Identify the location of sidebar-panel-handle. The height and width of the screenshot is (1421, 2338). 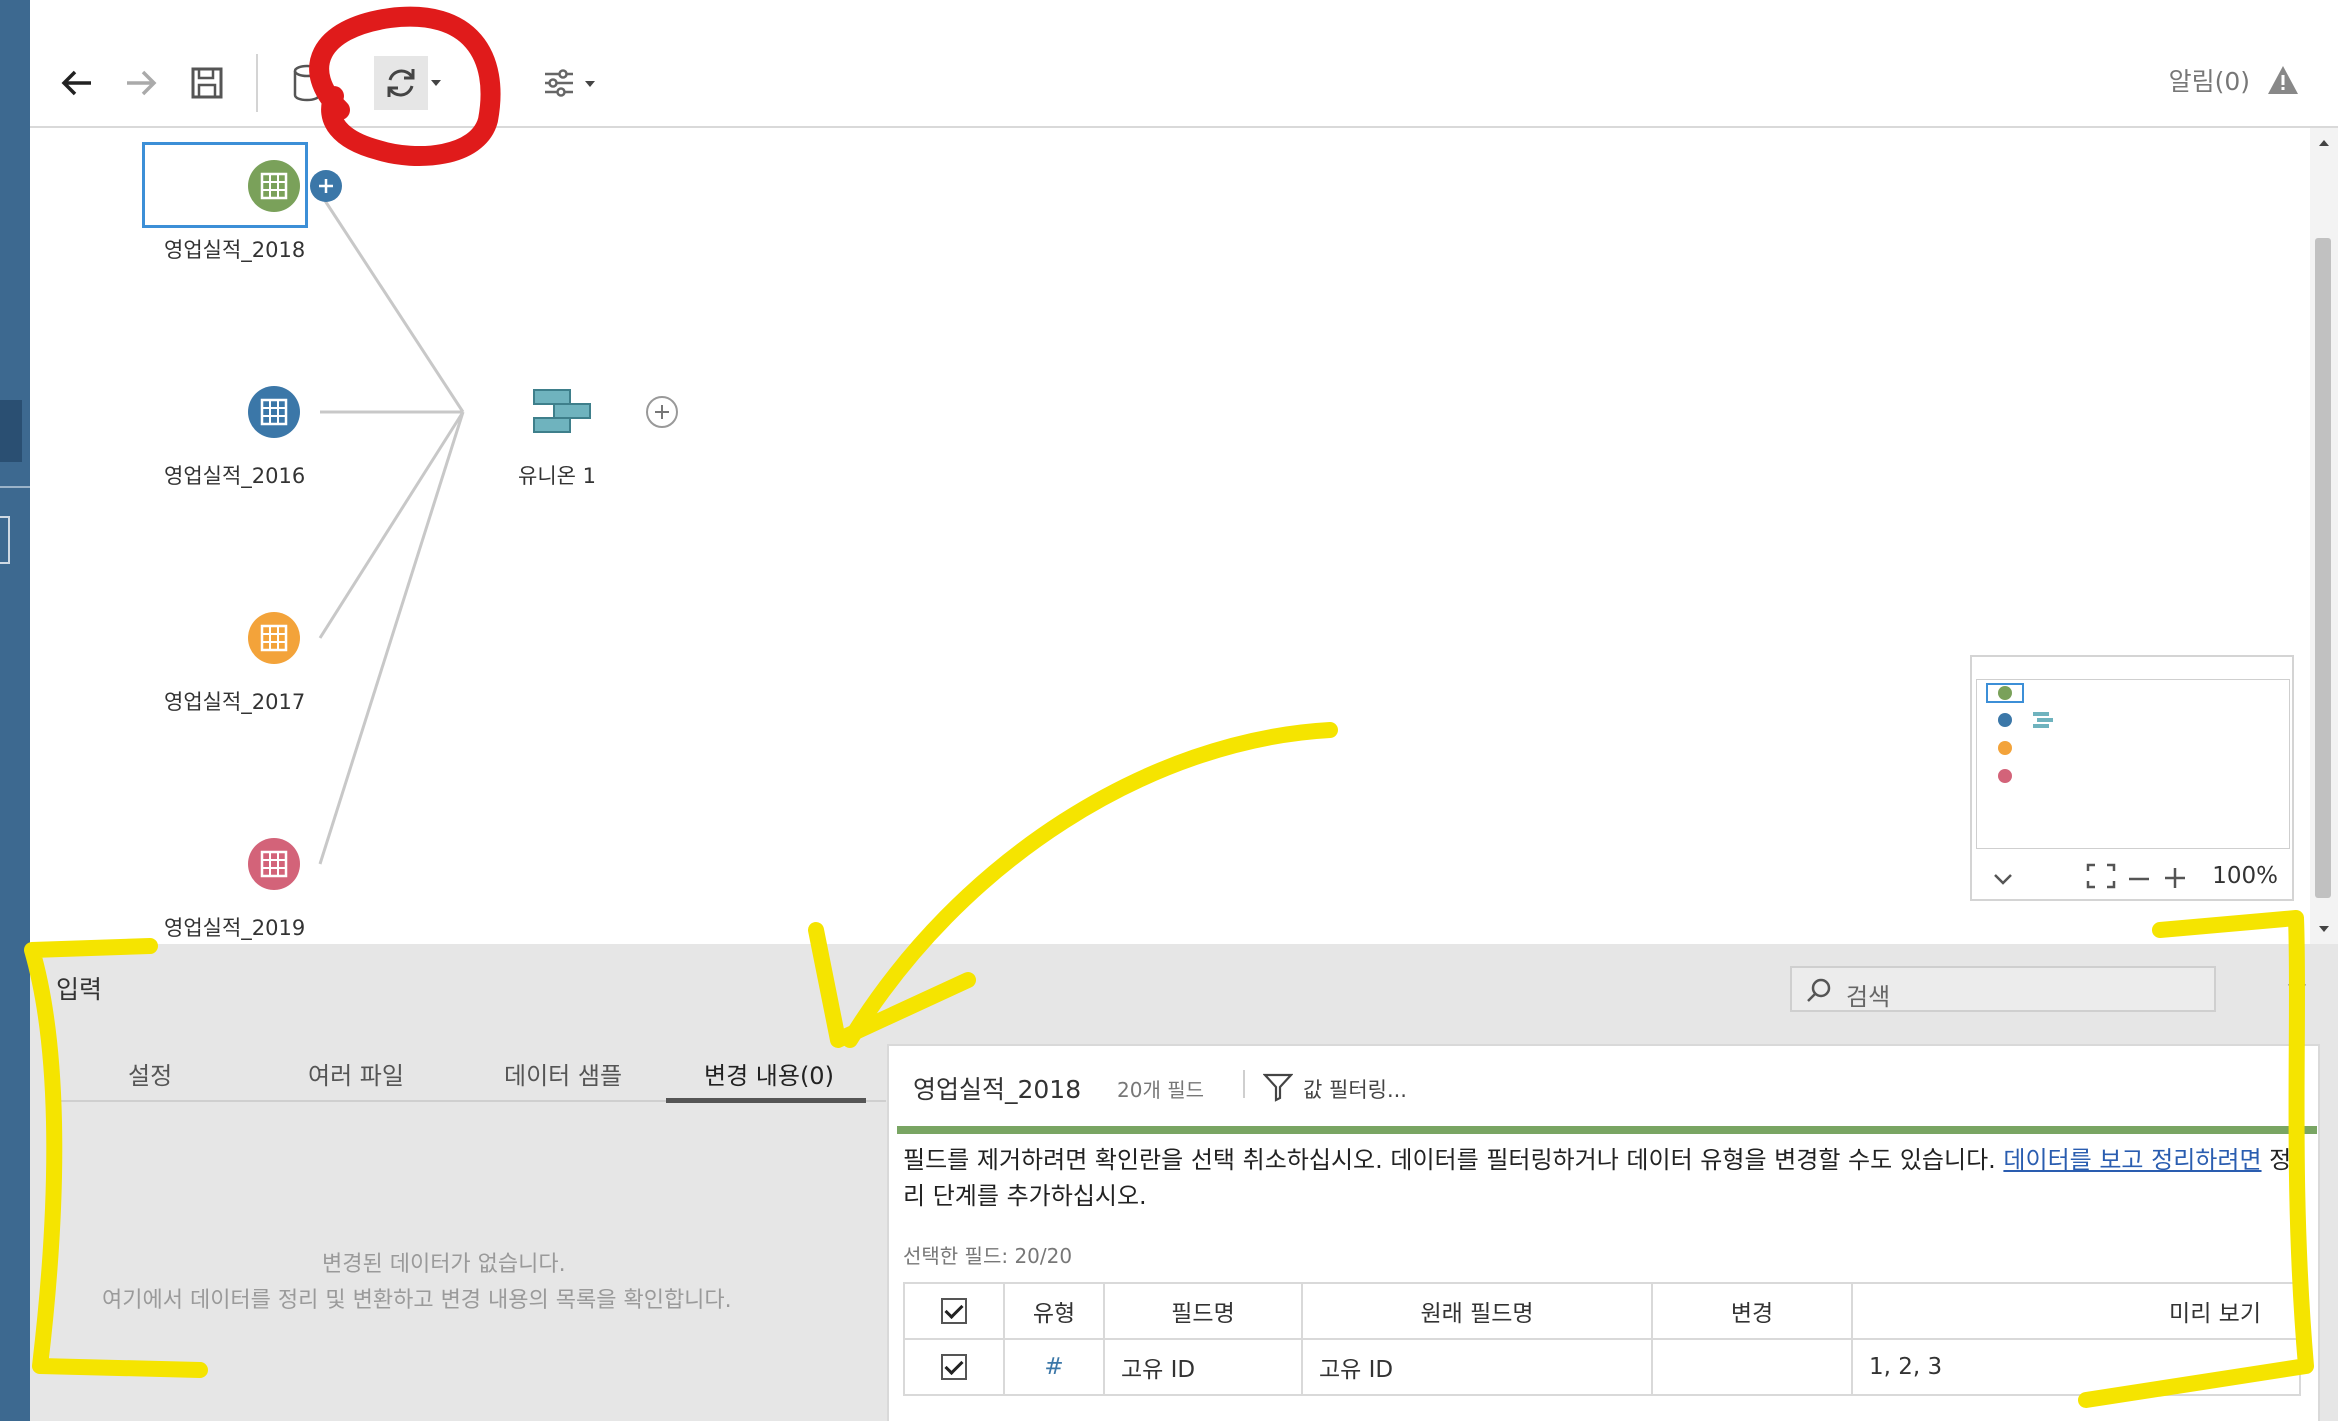
(5, 540).